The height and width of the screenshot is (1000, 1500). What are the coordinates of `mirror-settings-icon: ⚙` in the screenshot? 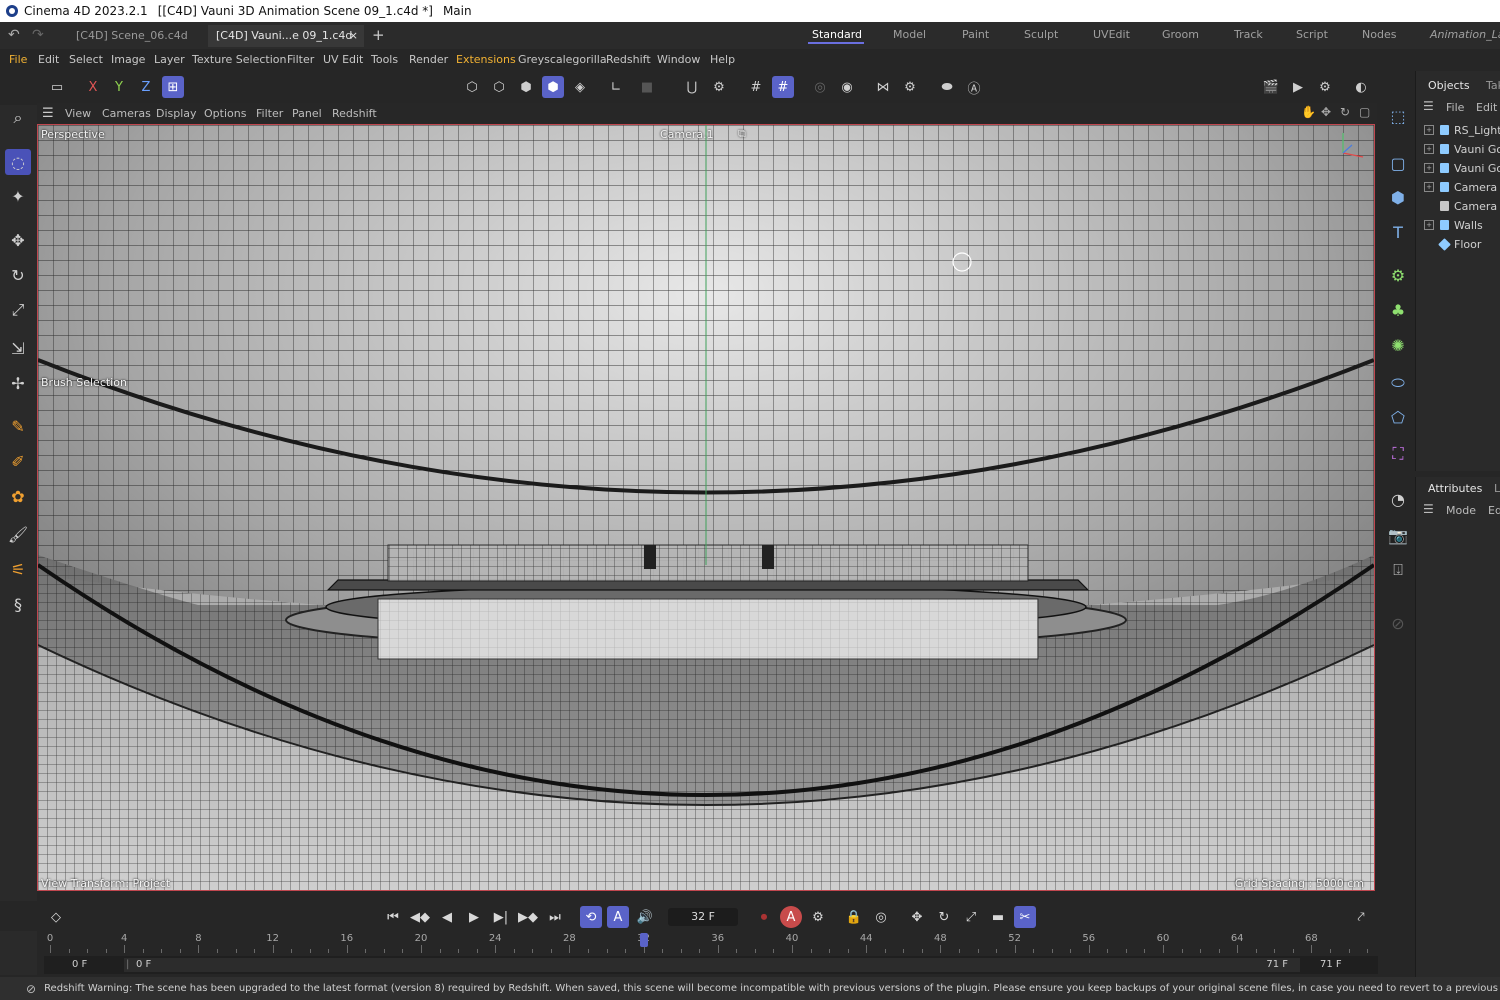 It's located at (910, 87).